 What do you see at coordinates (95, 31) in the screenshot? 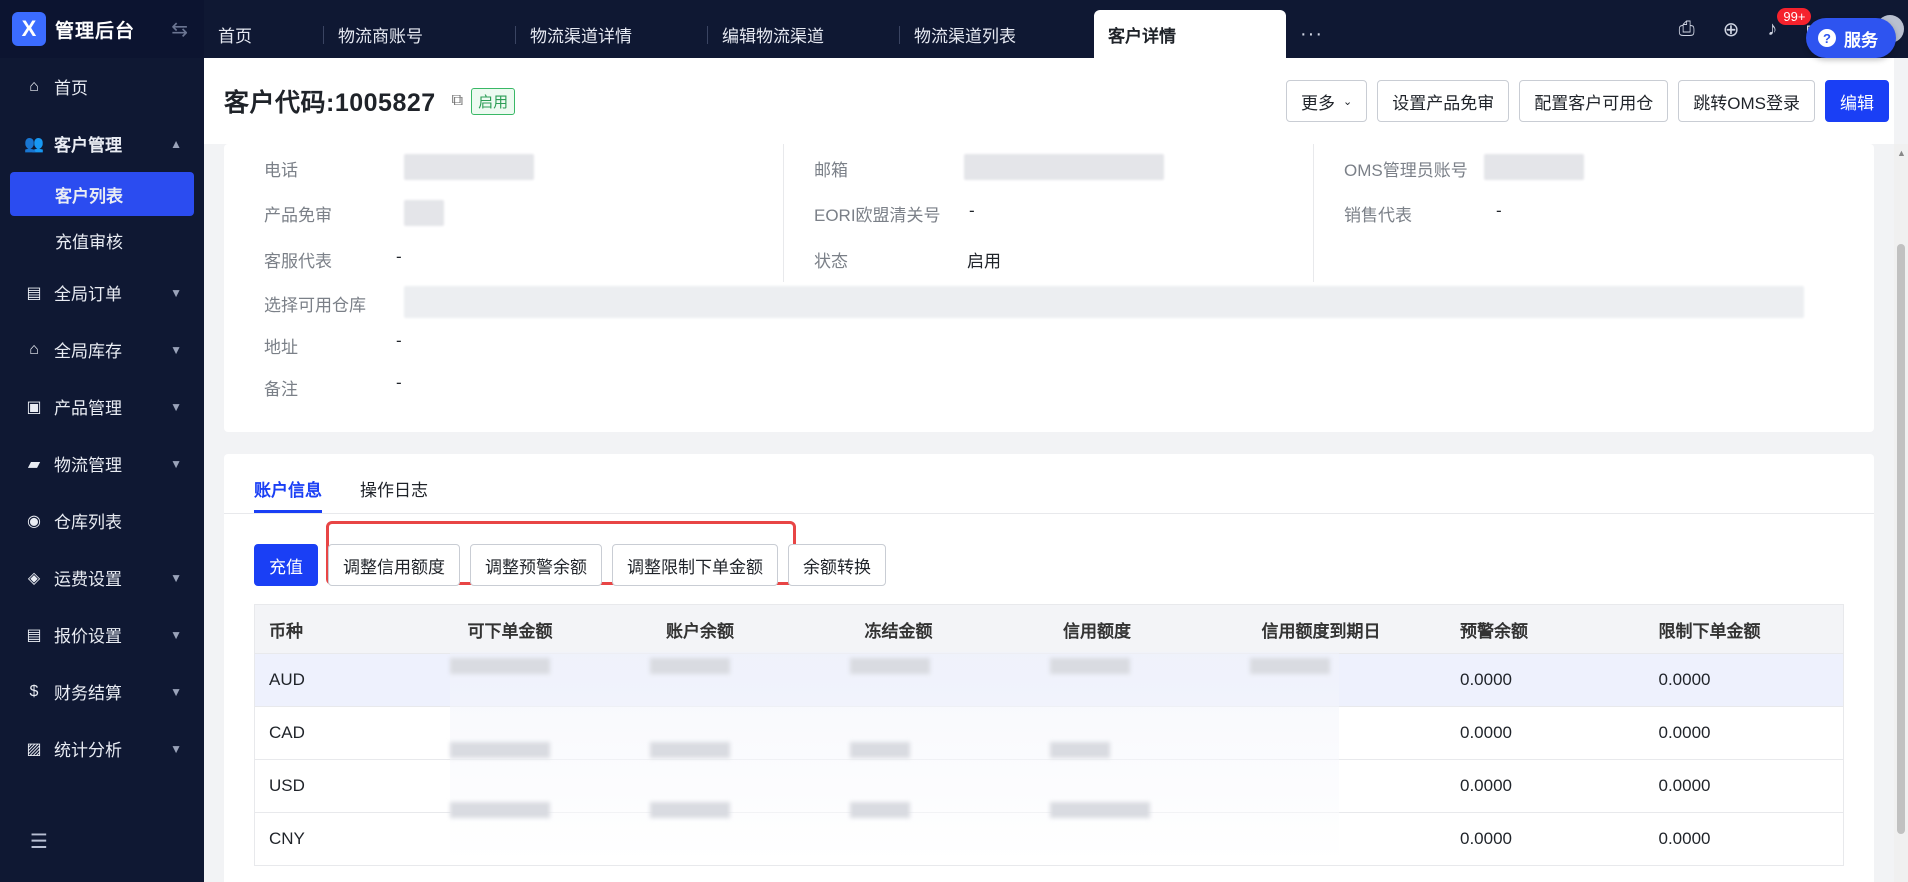
I see `brand-name: 管理后台` at bounding box center [95, 31].